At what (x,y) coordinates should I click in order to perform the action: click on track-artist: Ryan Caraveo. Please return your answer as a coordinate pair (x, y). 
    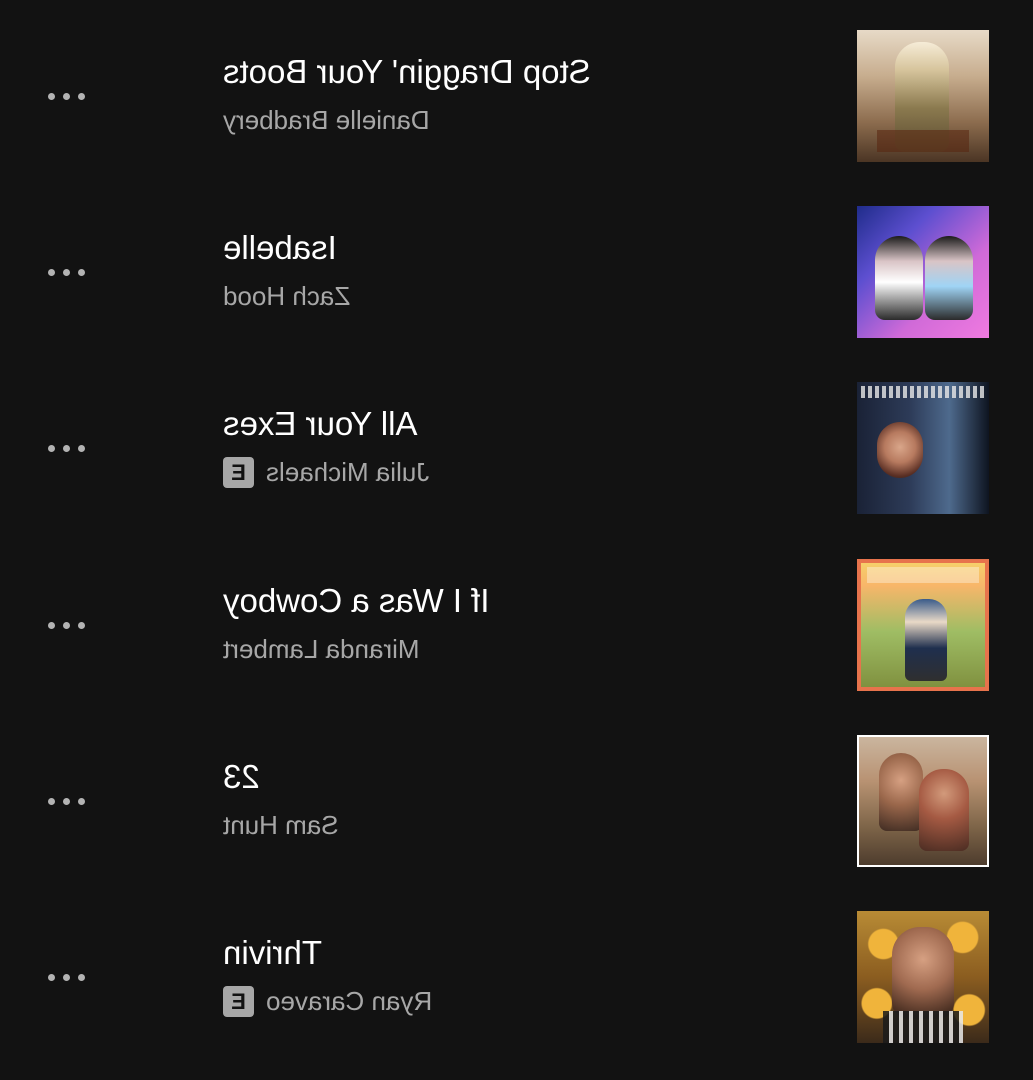
    Looking at the image, I should click on (349, 1001).